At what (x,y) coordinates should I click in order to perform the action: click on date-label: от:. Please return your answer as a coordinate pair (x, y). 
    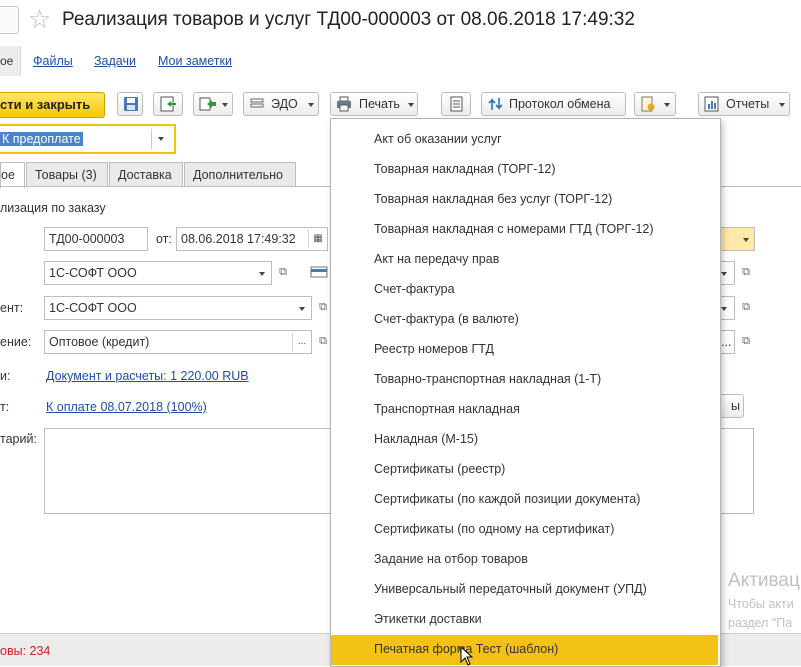
    Looking at the image, I should click on (164, 239).